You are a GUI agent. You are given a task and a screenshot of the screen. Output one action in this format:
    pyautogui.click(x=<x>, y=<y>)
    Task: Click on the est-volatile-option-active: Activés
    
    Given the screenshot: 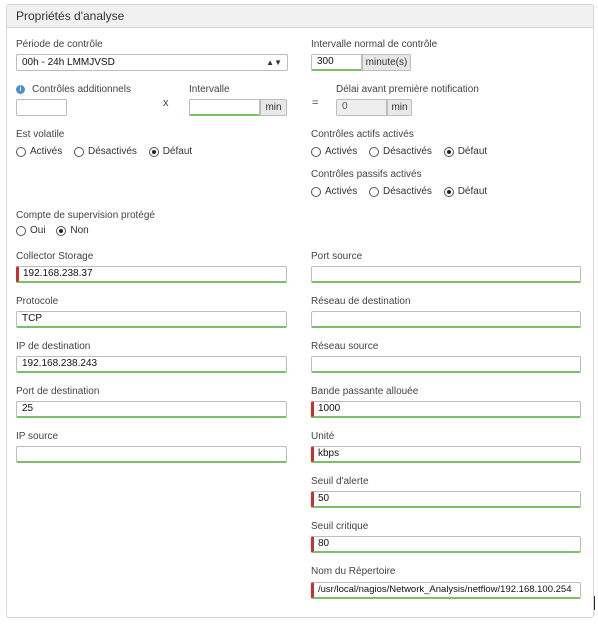 What is the action you would take?
    pyautogui.click(x=39, y=151)
    